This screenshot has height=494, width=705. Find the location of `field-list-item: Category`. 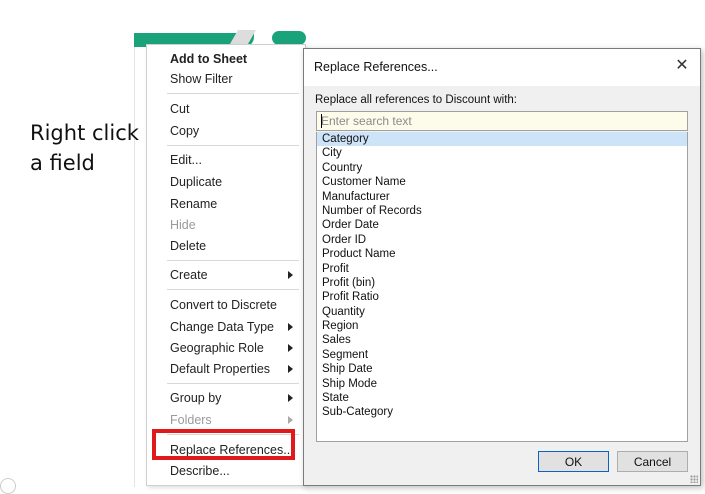

field-list-item: Category is located at coordinates (502, 139).